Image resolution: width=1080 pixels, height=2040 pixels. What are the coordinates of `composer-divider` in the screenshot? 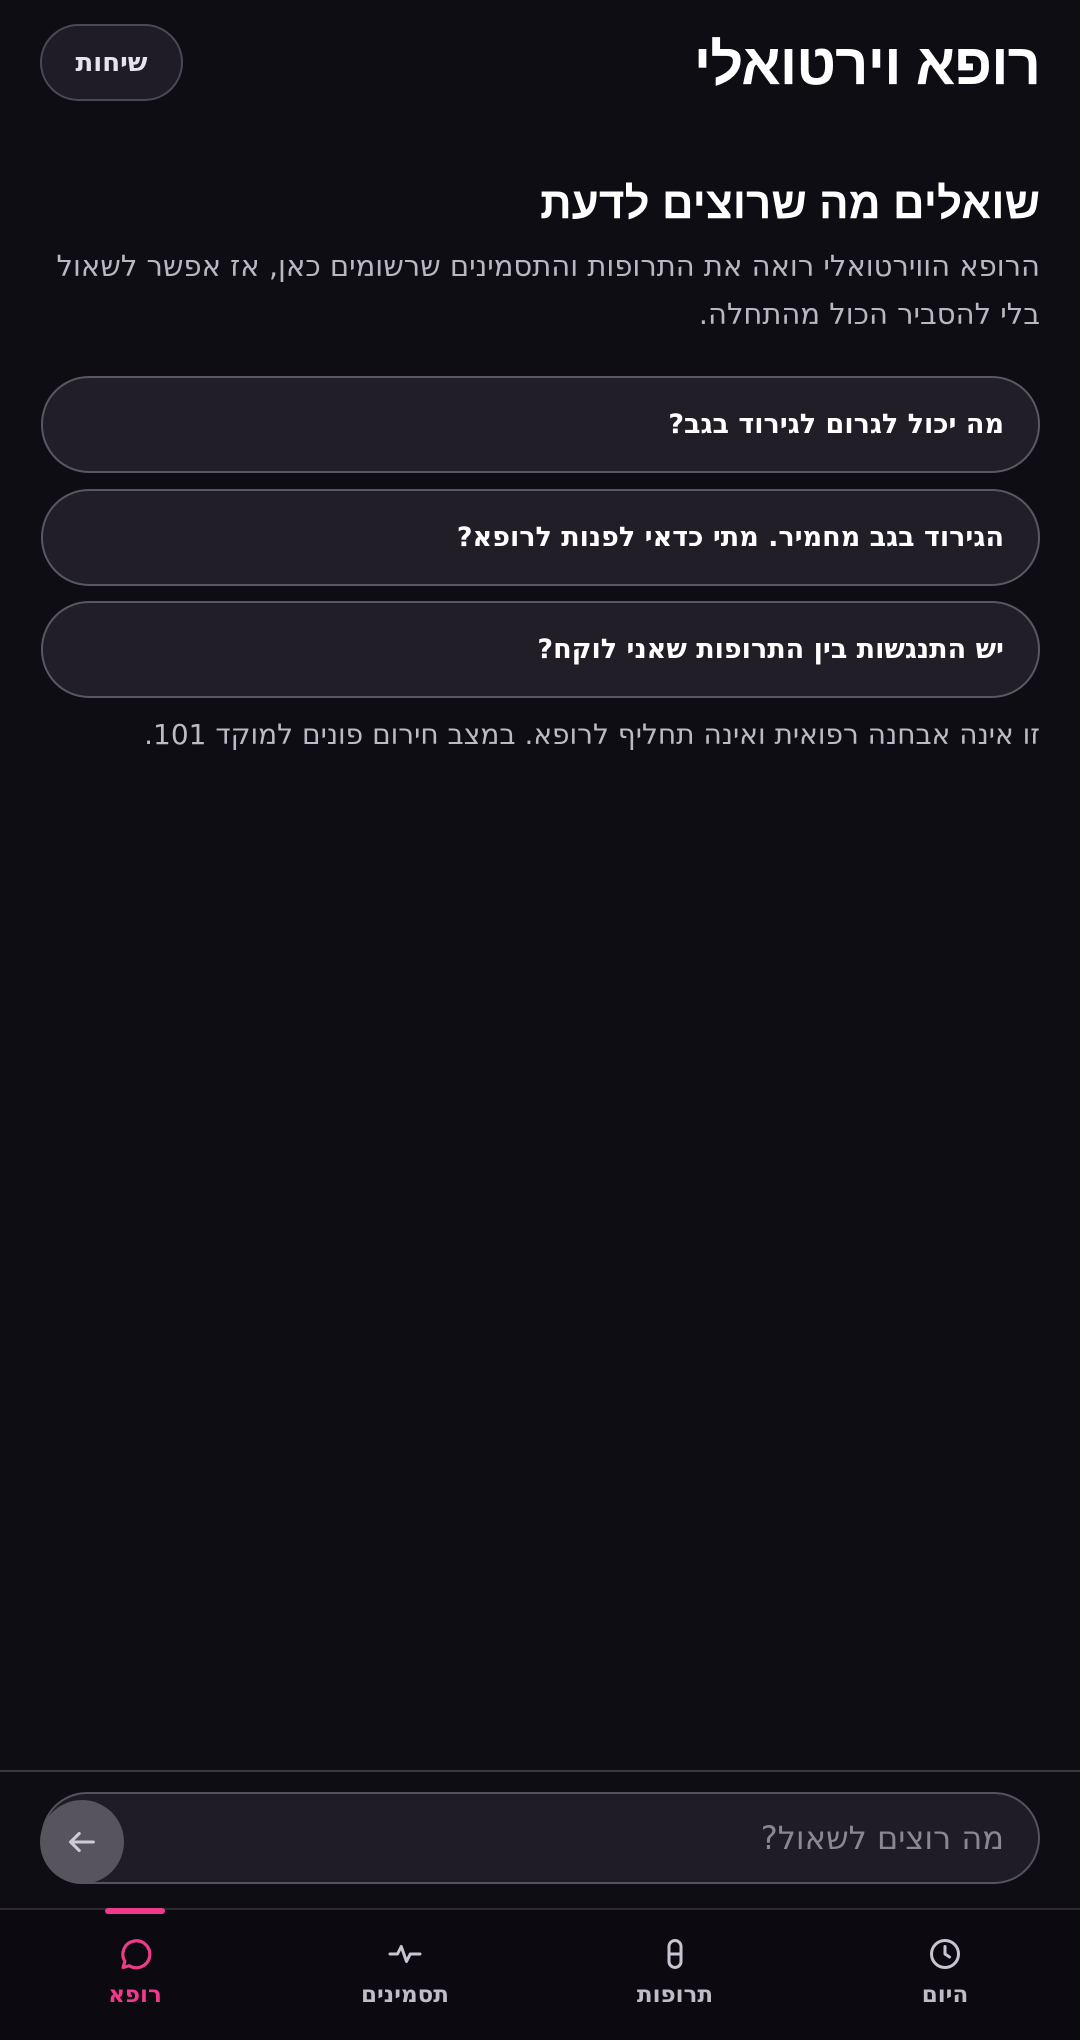 It's located at (540, 1771).